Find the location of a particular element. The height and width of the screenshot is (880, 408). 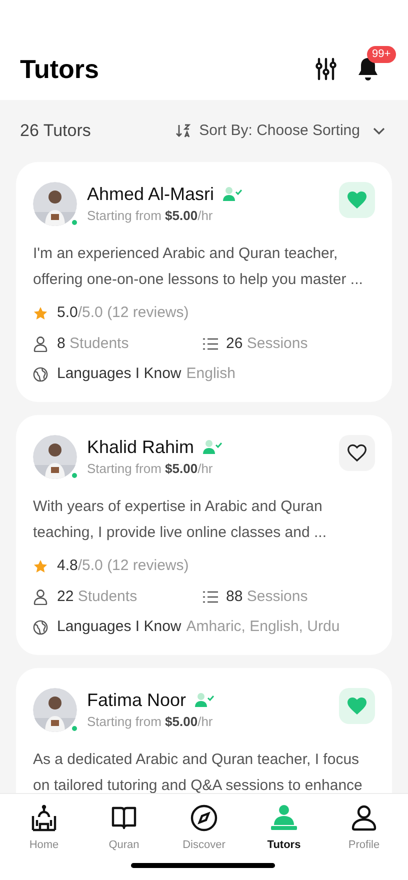

notification-bell-icon is located at coordinates (368, 69).